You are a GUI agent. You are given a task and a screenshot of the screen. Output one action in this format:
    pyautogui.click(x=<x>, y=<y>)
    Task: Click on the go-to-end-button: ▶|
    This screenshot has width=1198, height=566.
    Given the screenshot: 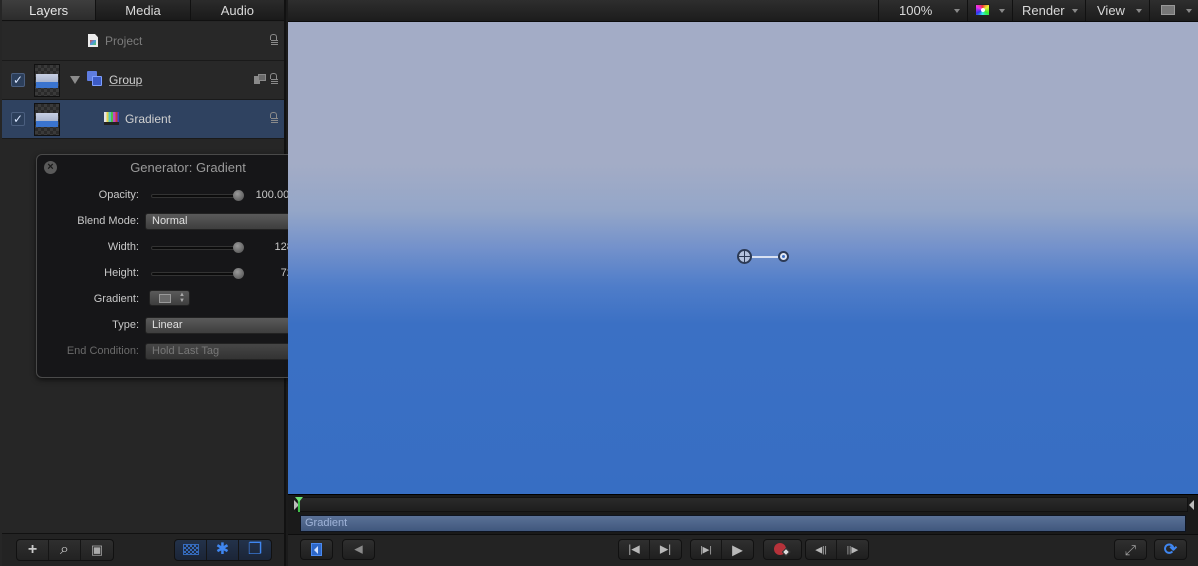 What is the action you would take?
    pyautogui.click(x=665, y=549)
    